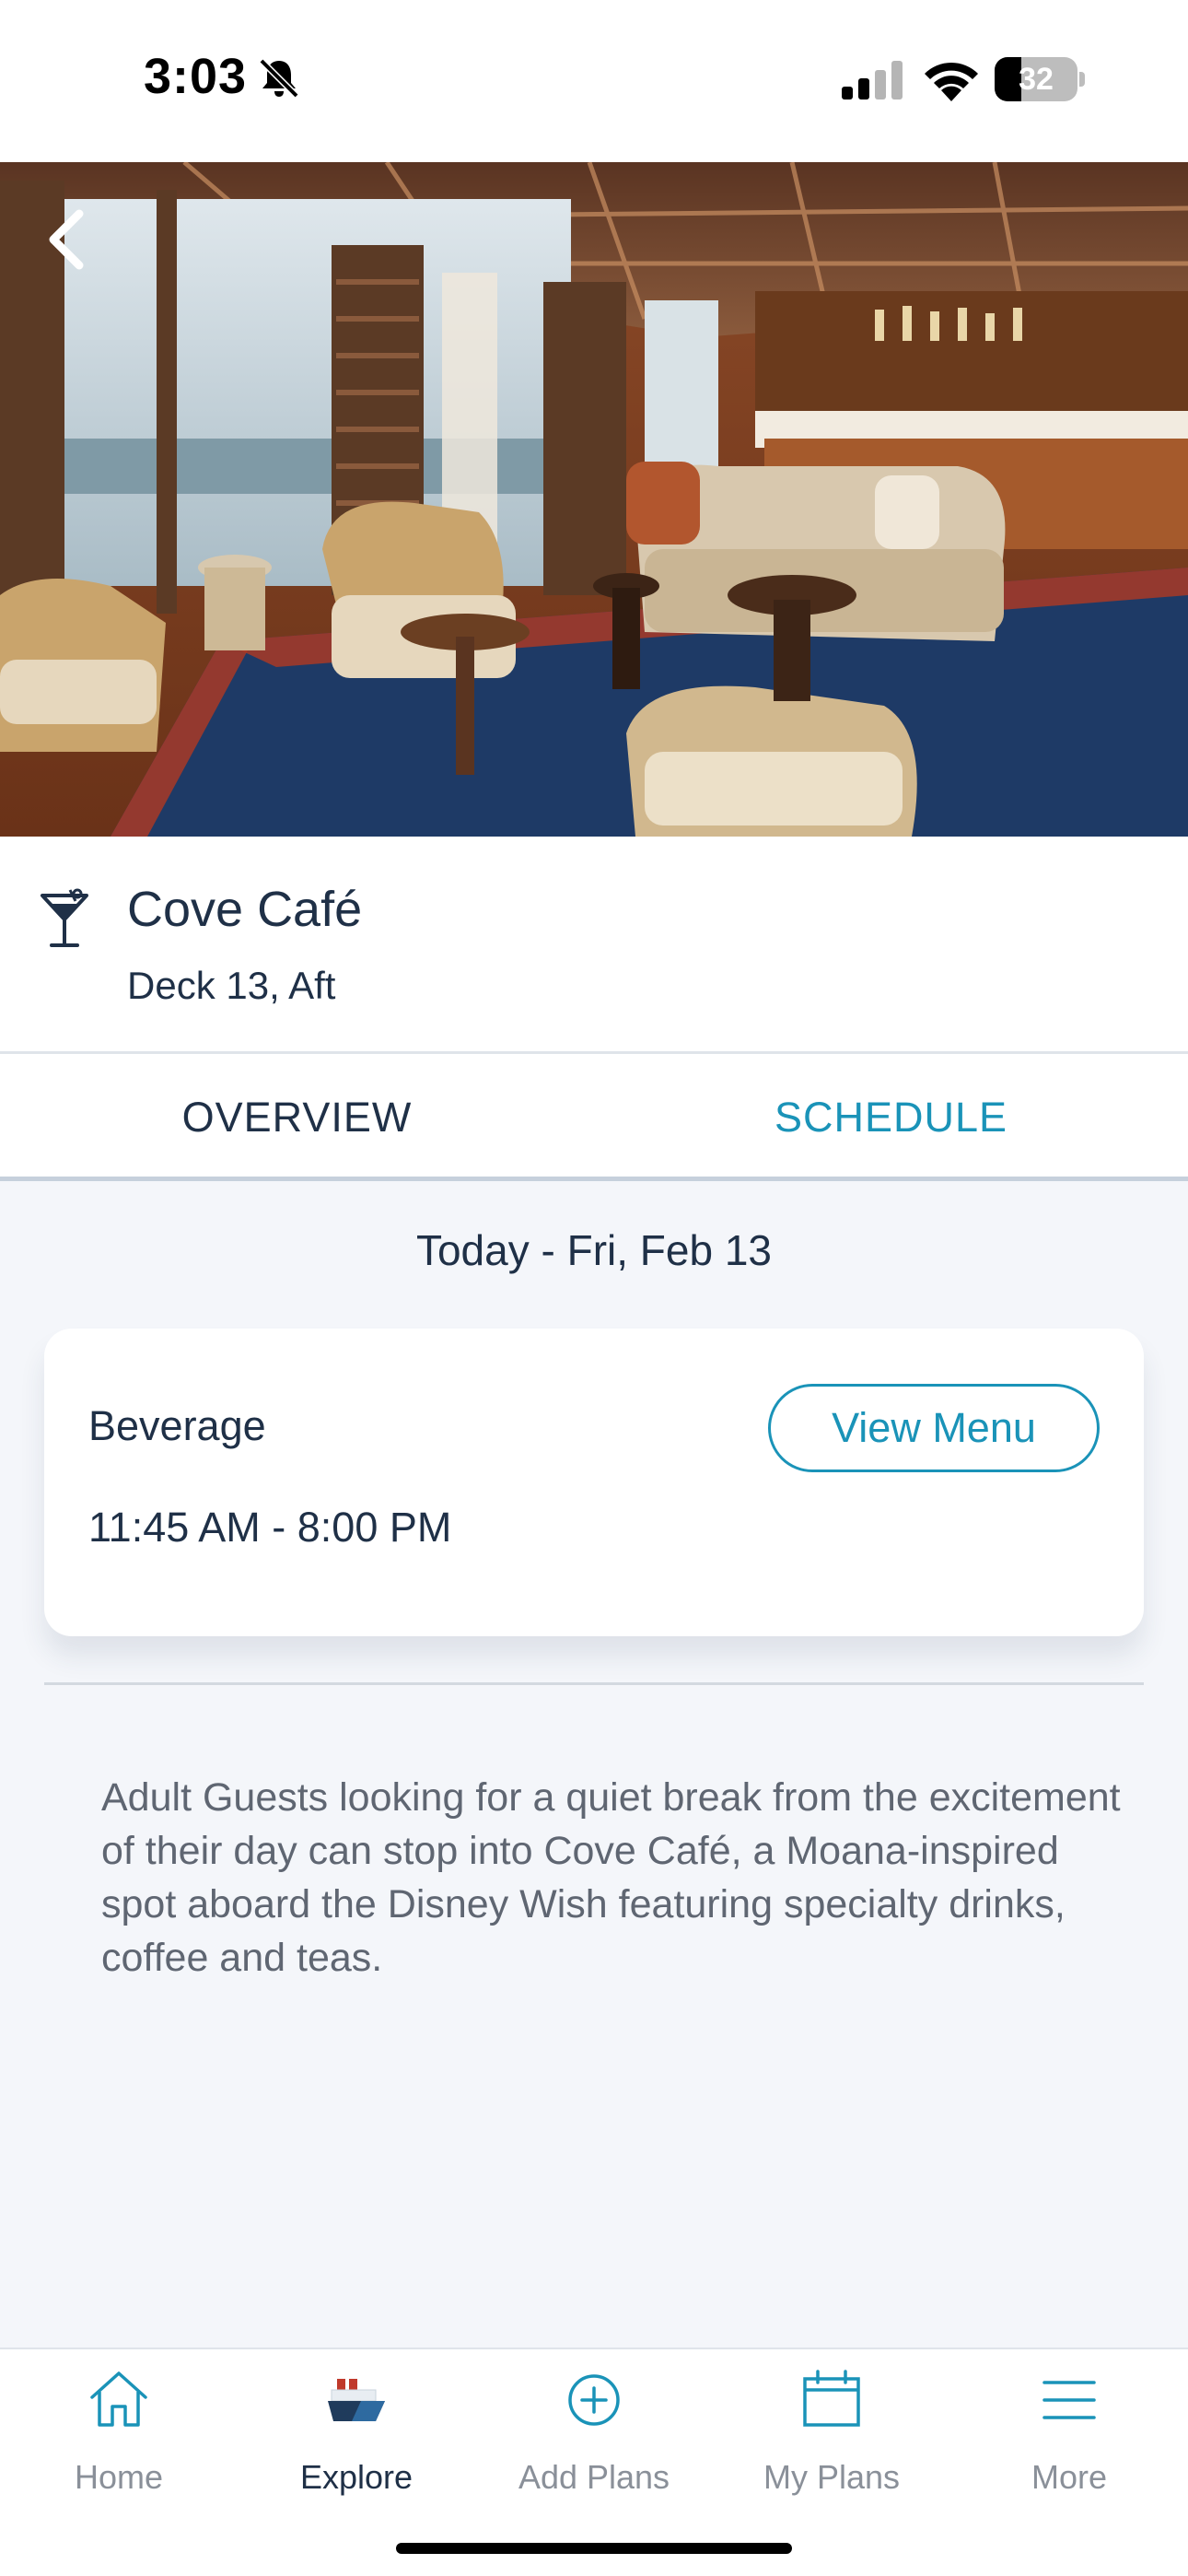  Describe the element at coordinates (196, 76) in the screenshot. I see `status-time: 3:03` at that location.